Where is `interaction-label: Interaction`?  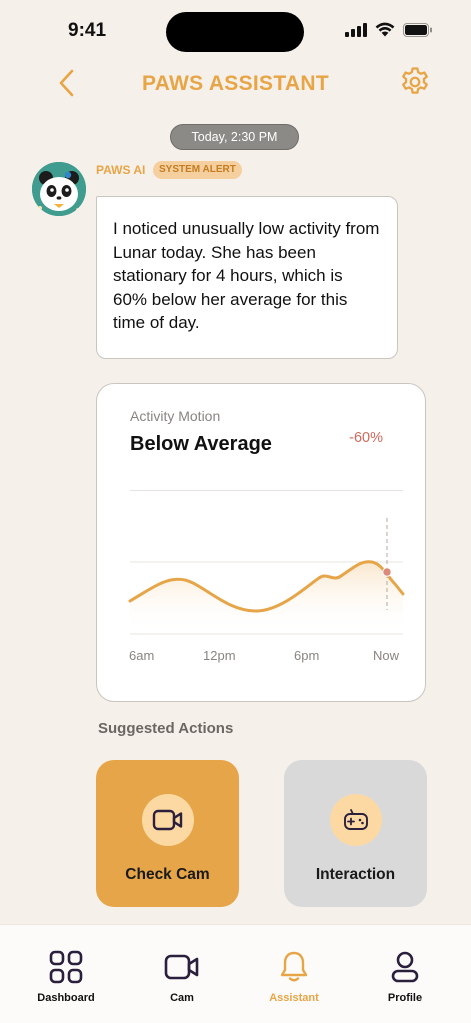
interaction-label: Interaction is located at coordinates (355, 874).